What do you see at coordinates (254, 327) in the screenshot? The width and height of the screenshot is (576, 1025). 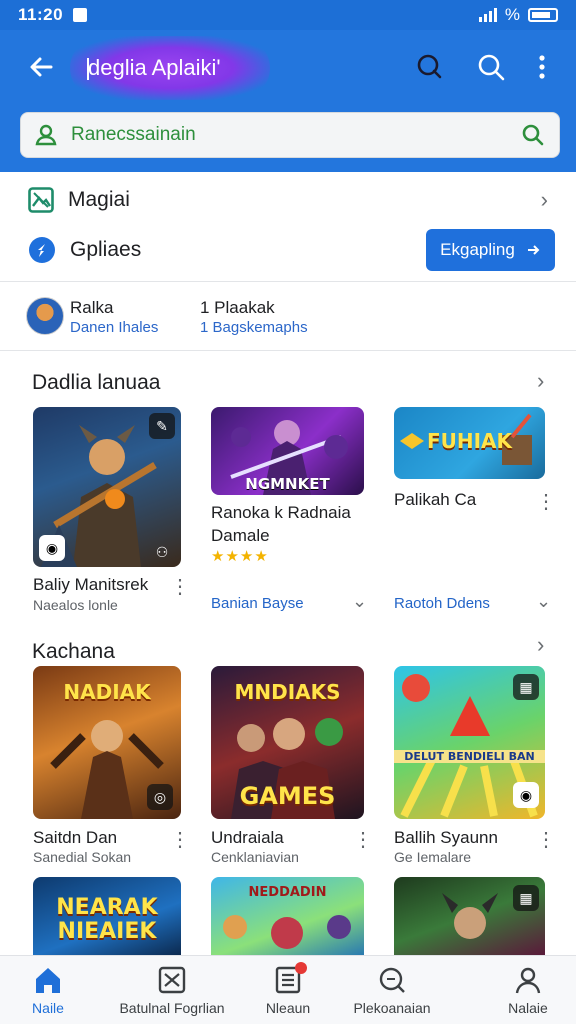 I see `account-count-sub: 1 Bagskemaphs` at bounding box center [254, 327].